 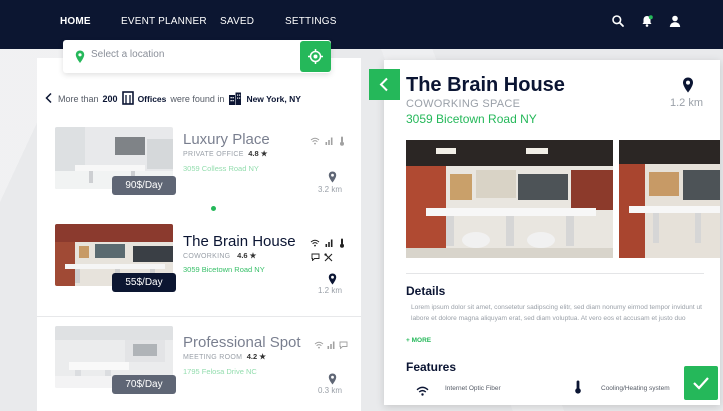 What do you see at coordinates (675, 21) in the screenshot?
I see `user-icon` at bounding box center [675, 21].